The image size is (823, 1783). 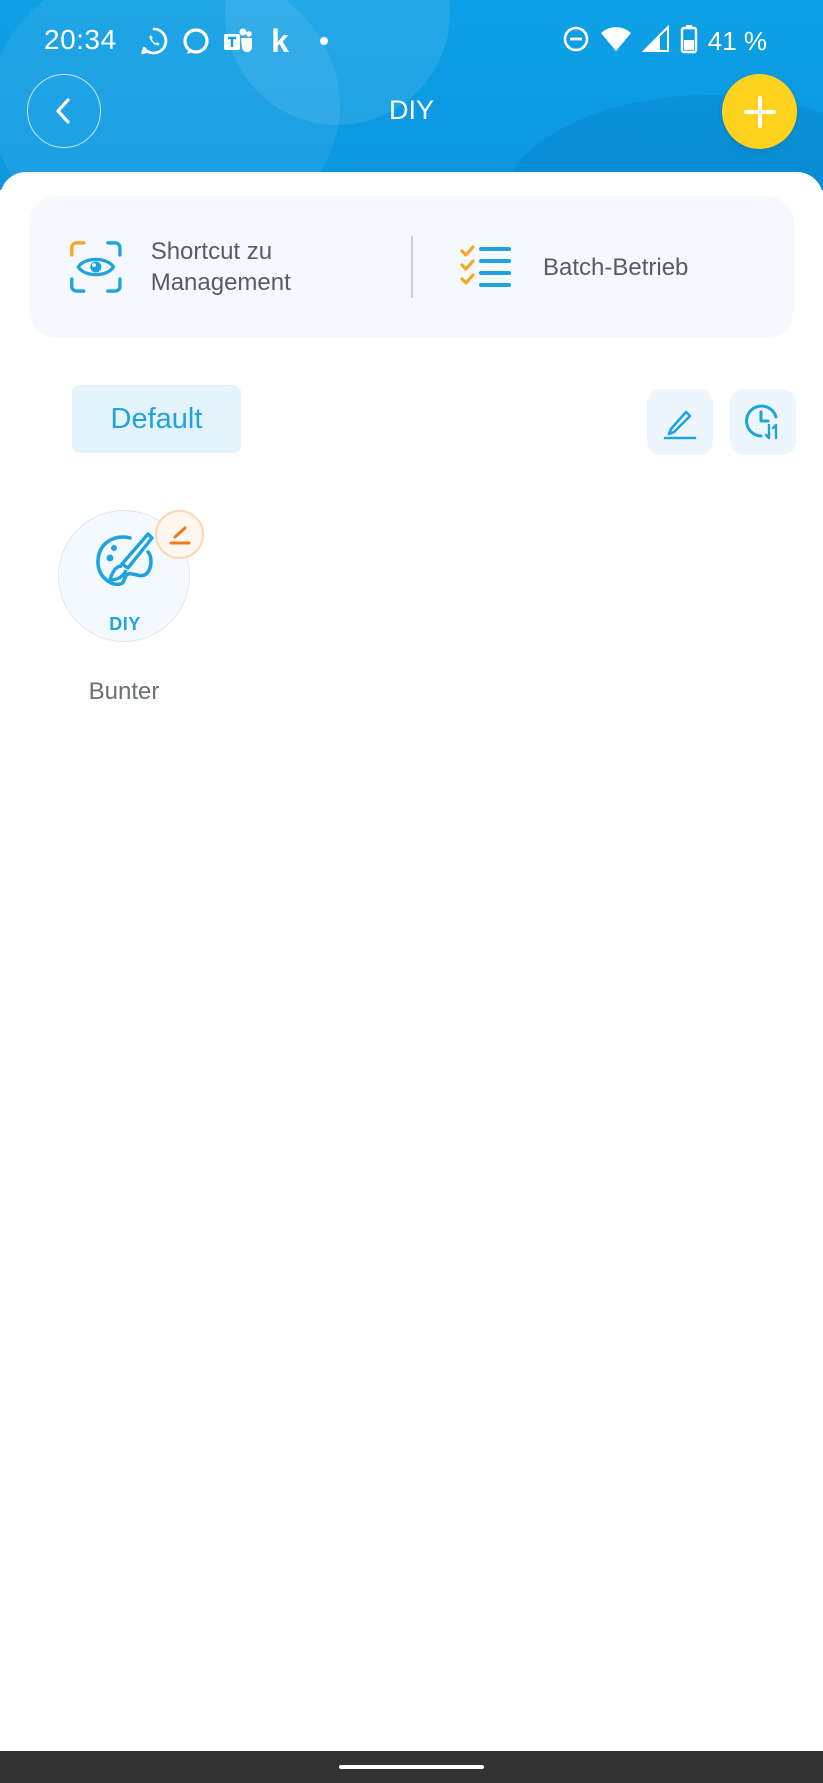 I want to click on status-time: 20:34, so click(x=80, y=39).